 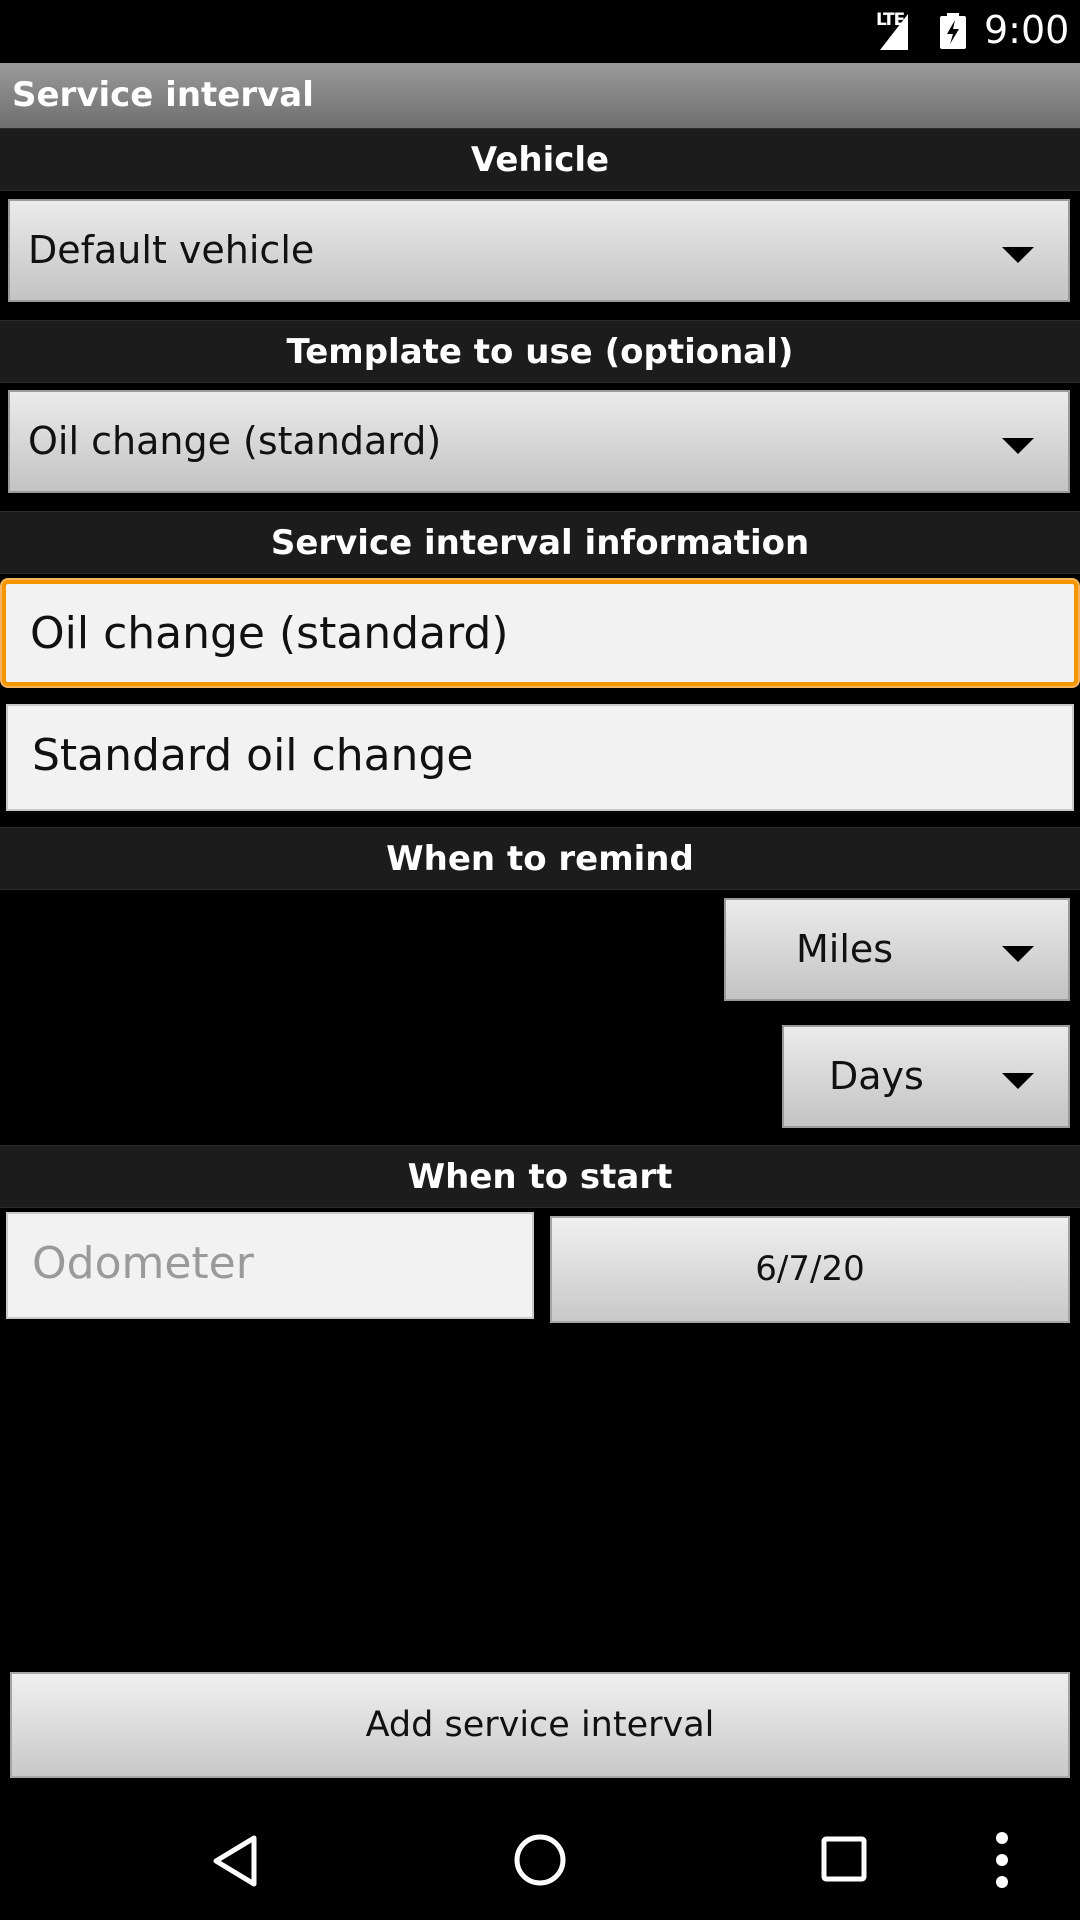 I want to click on section-header-start: When to start, so click(x=540, y=1176).